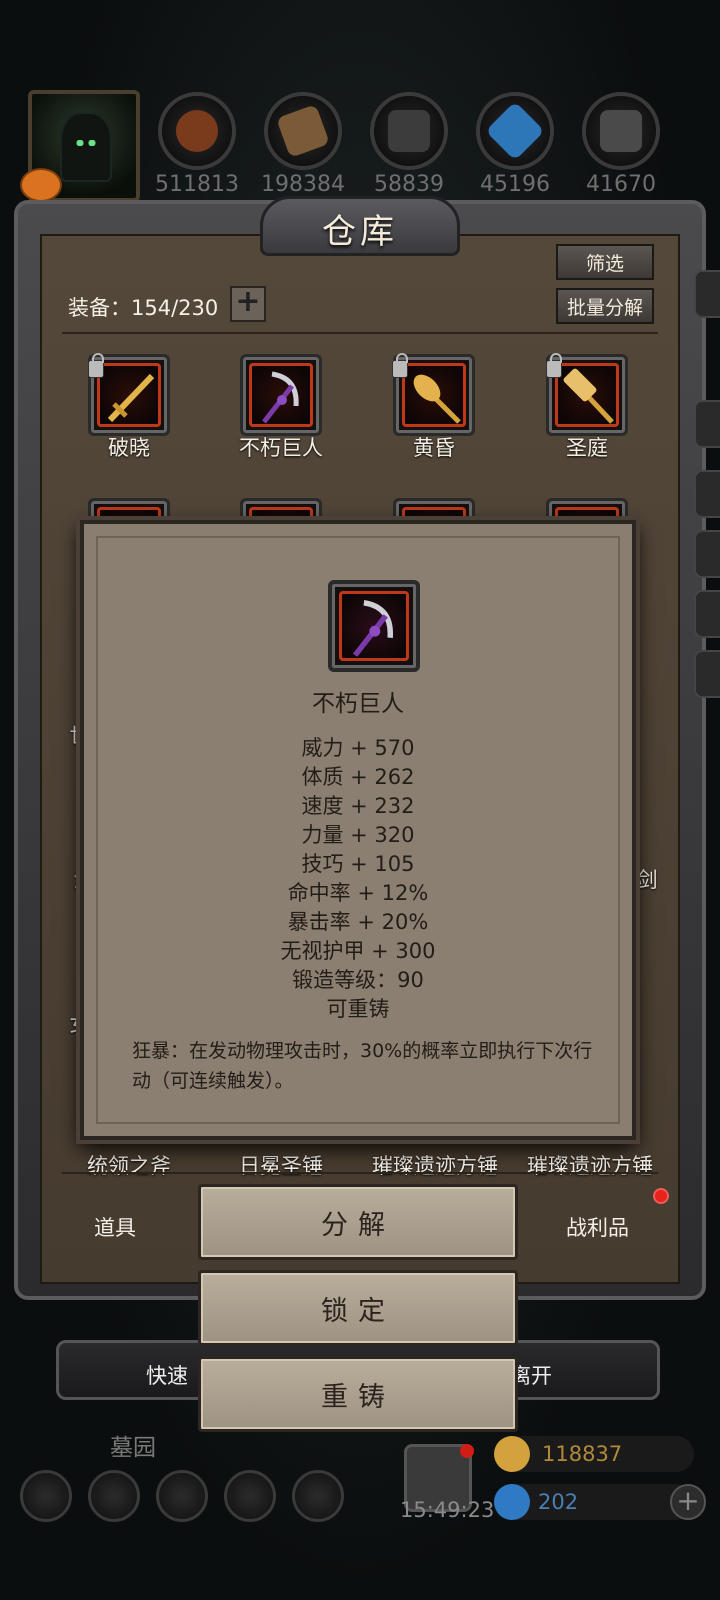 The image size is (720, 1600). What do you see at coordinates (358, 748) in the screenshot?
I see `stat-line: 威力 + 570` at bounding box center [358, 748].